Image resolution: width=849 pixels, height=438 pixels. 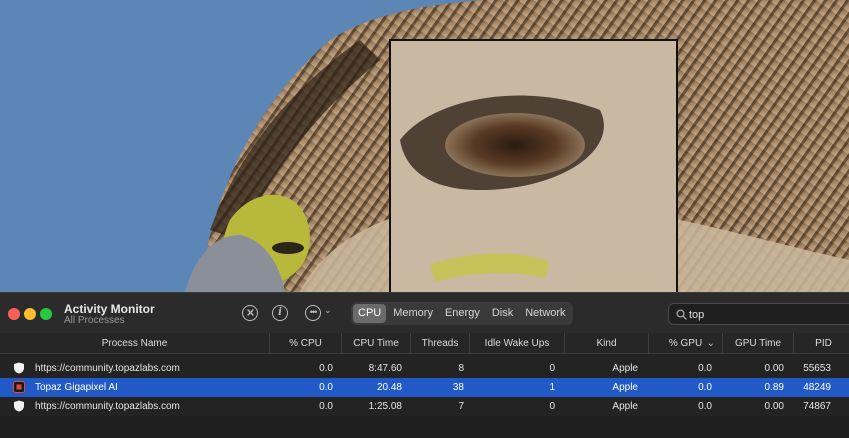 I want to click on sort-indicator-icon: ⌄, so click(x=710, y=343).